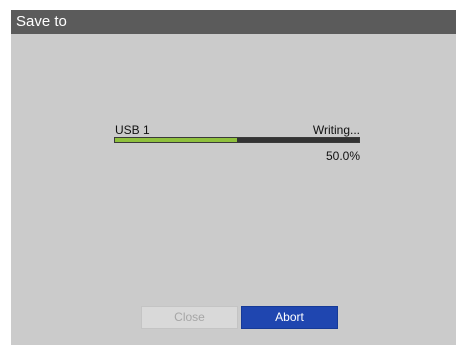 The width and height of the screenshot is (456, 345). I want to click on progress-bar-fill, so click(176, 140).